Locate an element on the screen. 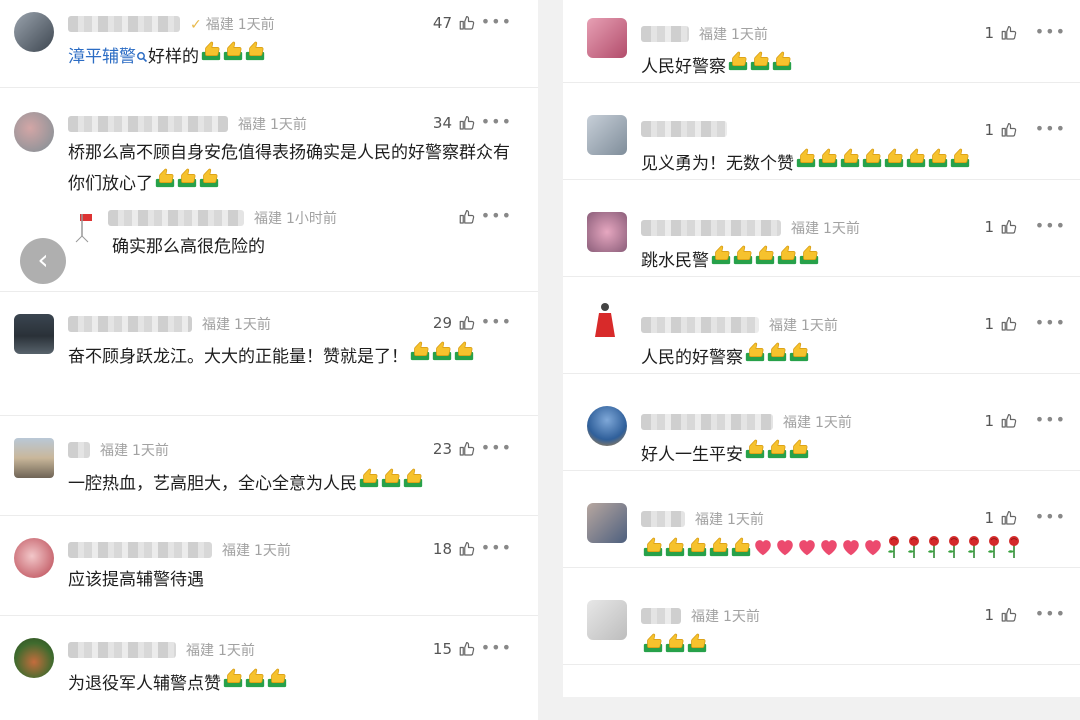 Image resolution: width=1080 pixels, height=720 pixels. comment-location: 福建 is located at coordinates (236, 551).